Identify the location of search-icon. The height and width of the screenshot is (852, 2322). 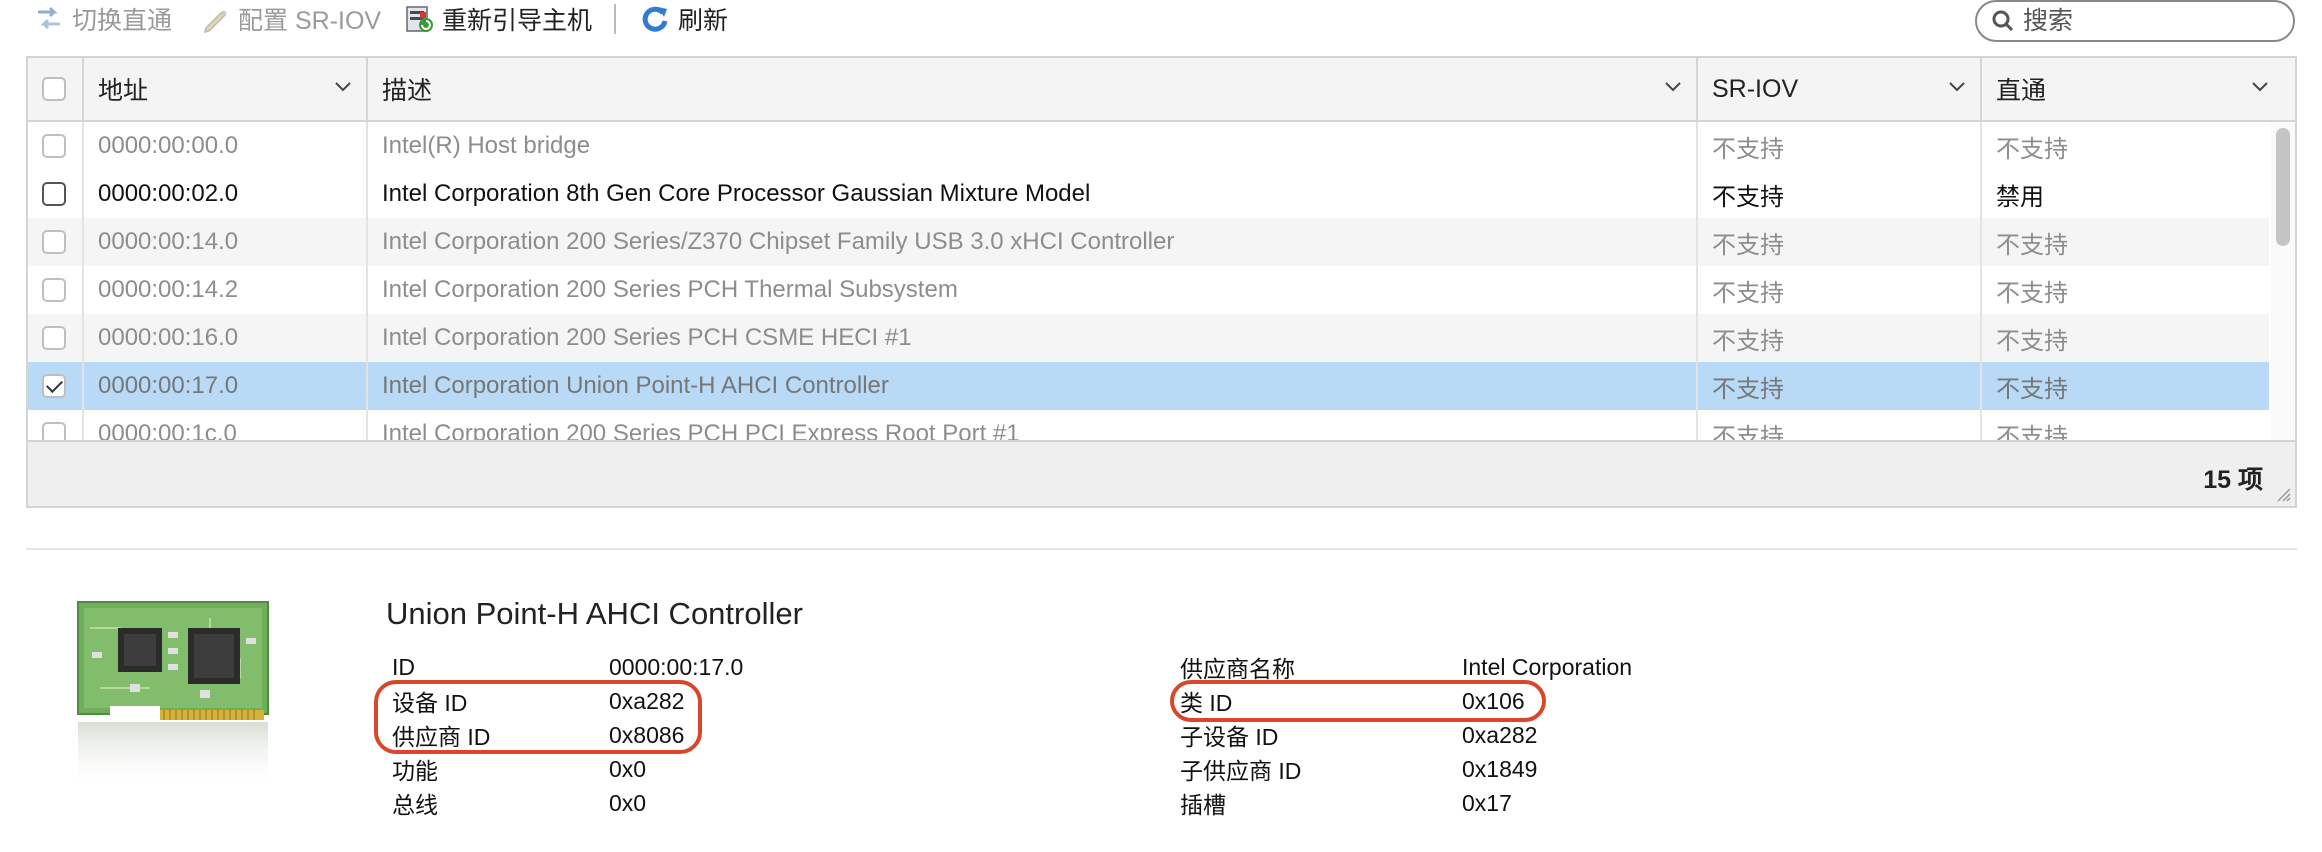
(2003, 21).